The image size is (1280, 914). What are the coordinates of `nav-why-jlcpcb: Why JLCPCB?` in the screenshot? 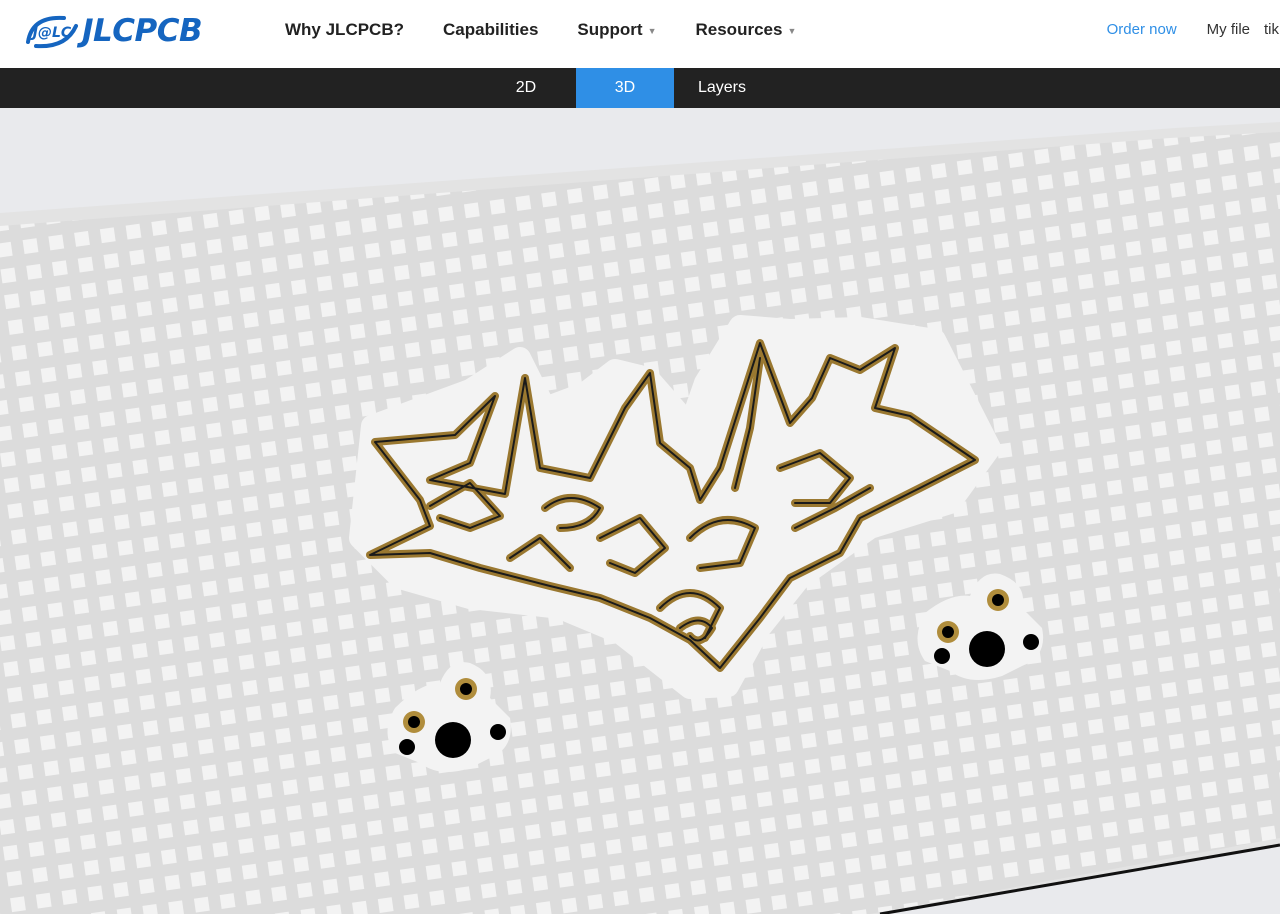 It's located at (344, 30).